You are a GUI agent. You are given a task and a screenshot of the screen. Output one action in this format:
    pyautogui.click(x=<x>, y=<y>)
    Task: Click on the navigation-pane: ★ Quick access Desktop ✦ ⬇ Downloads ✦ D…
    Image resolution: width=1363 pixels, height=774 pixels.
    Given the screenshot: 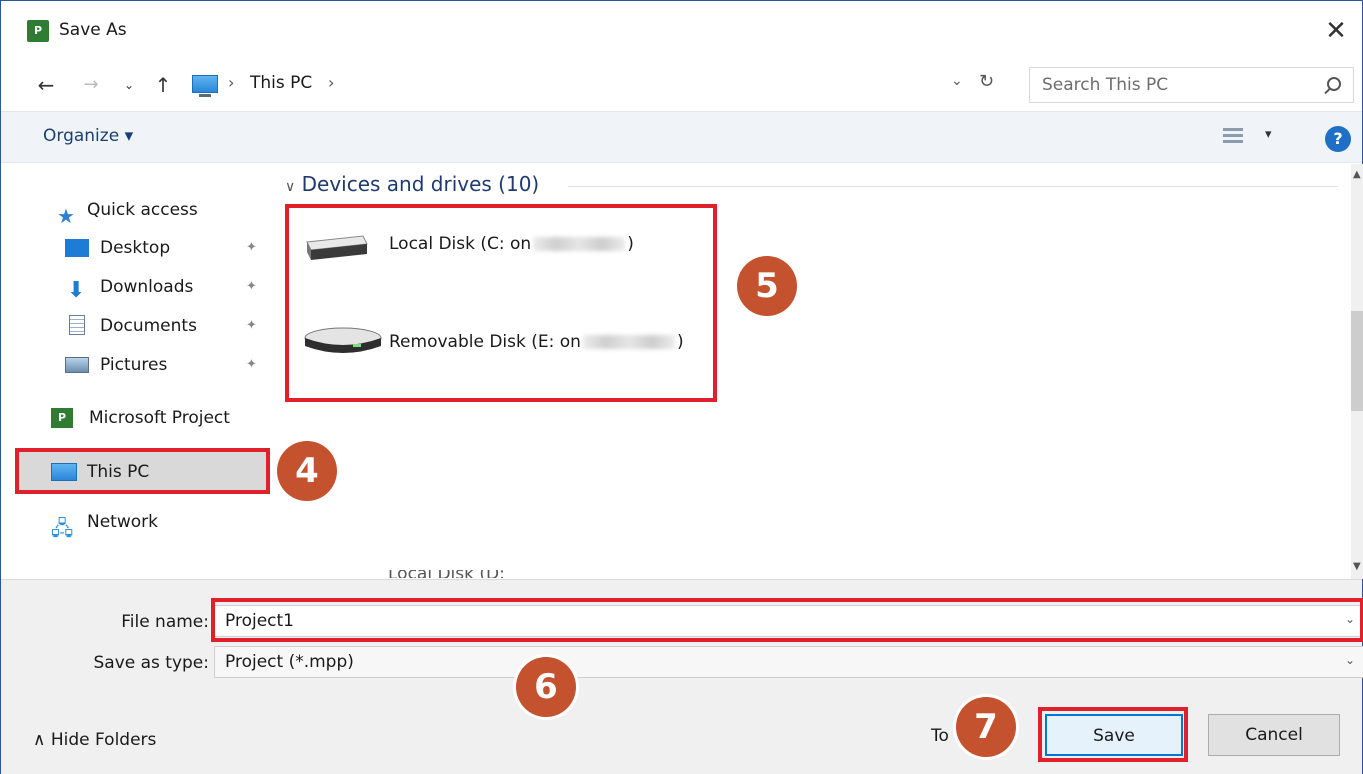 What is the action you would take?
    pyautogui.click(x=137, y=371)
    